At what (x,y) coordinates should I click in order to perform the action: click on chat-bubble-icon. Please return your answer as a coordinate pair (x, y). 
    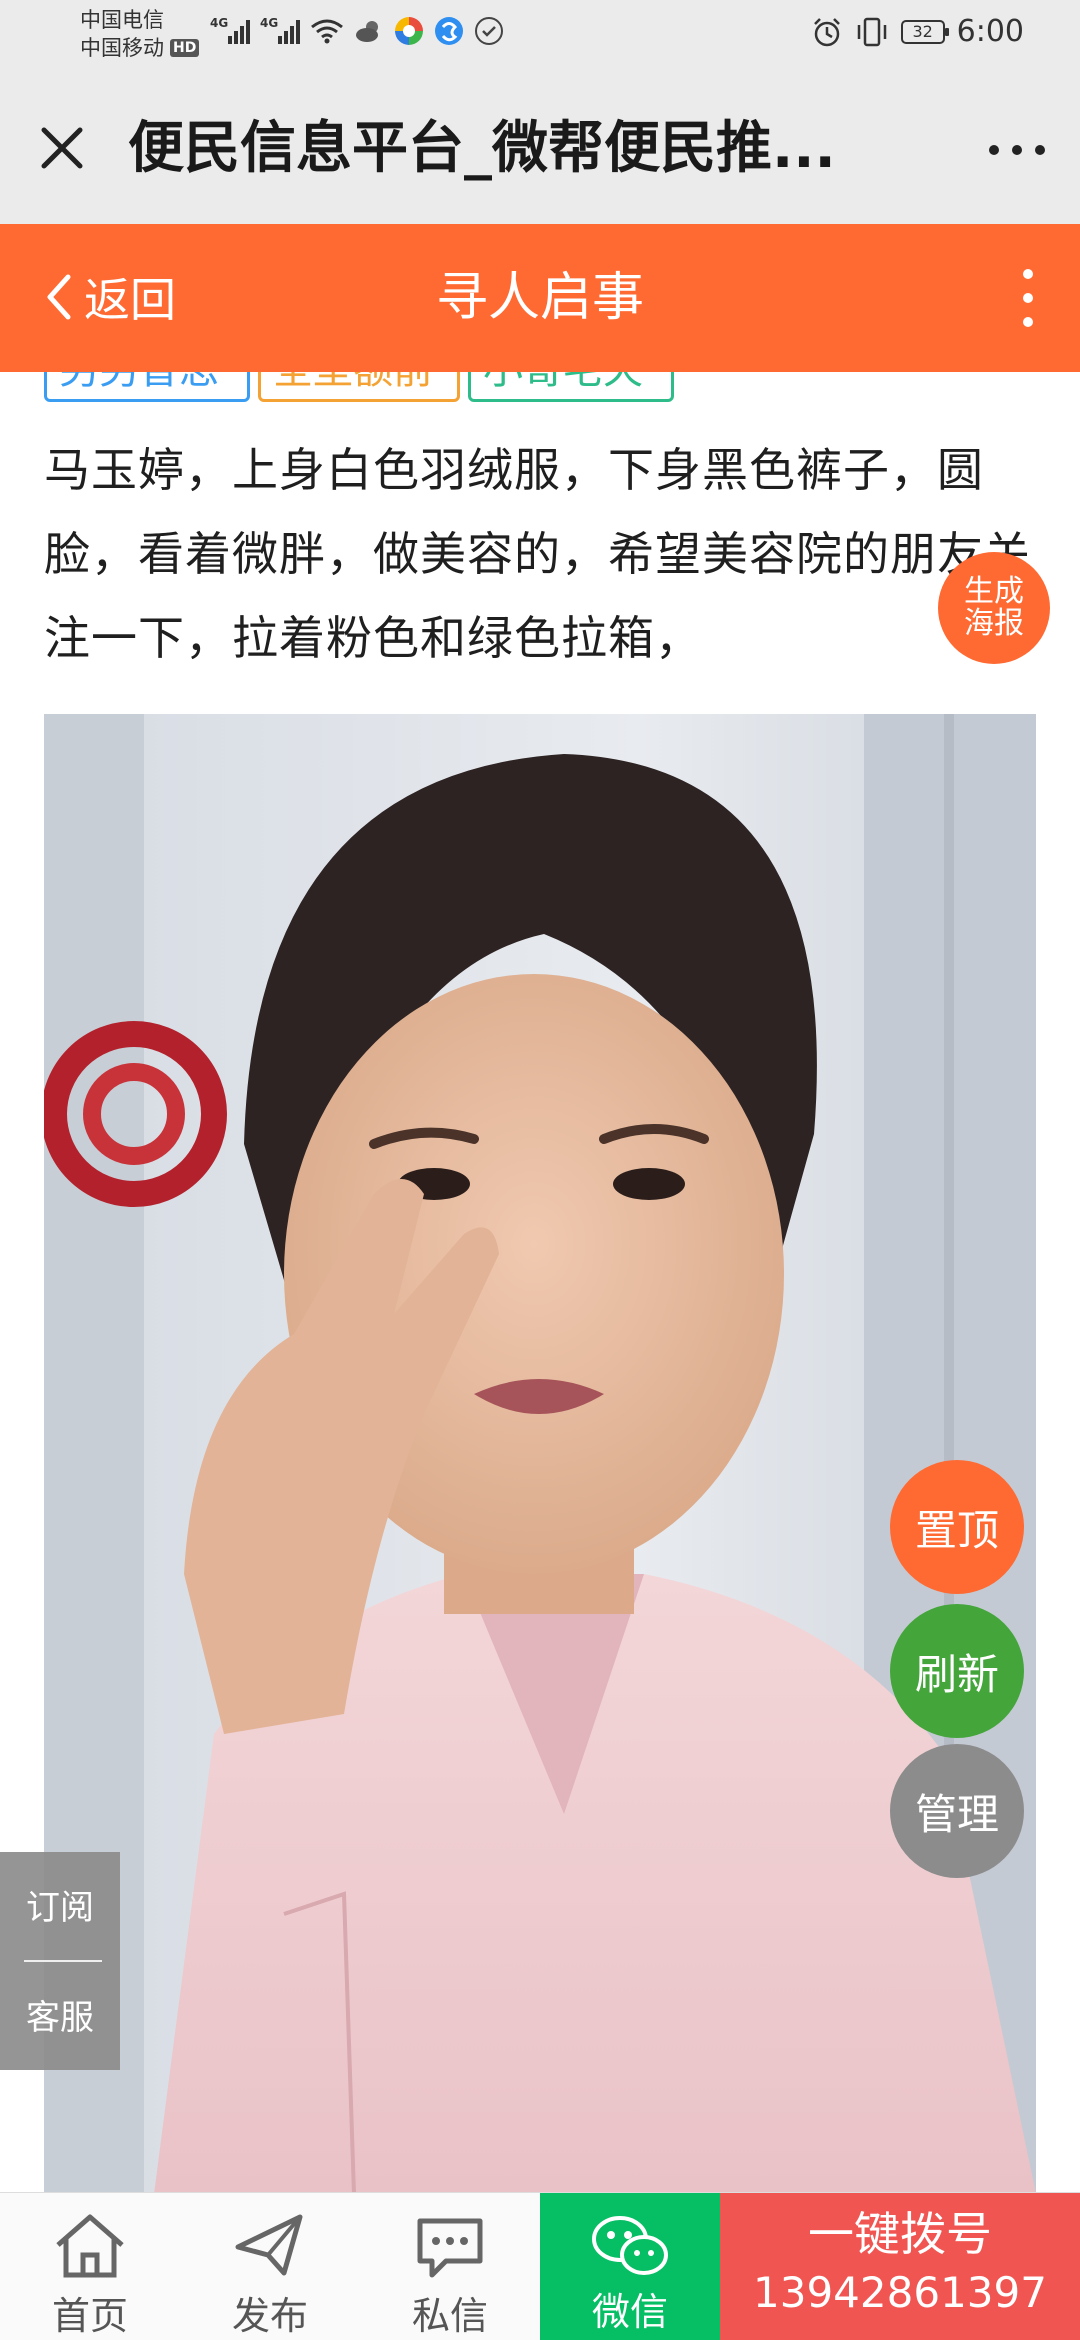
    Looking at the image, I should click on (450, 2248).